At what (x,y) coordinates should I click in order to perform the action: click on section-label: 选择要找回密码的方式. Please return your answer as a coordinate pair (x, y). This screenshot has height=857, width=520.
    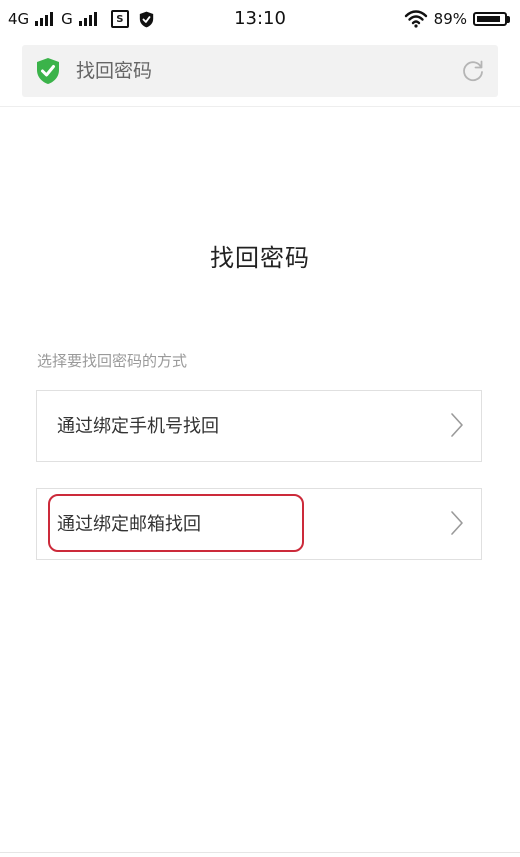
    Looking at the image, I should click on (112, 361).